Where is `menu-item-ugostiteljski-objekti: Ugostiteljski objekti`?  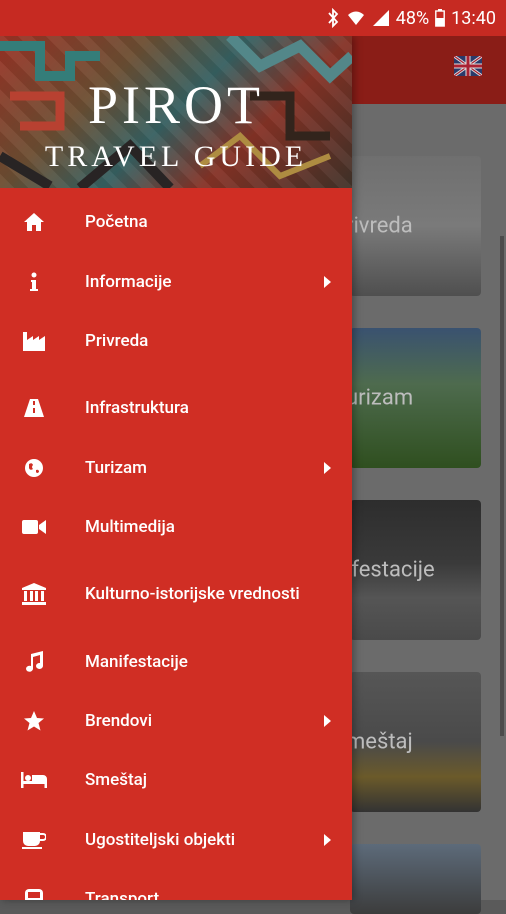 menu-item-ugostiteljski-objekti: Ugostiteljski objekti is located at coordinates (176, 840).